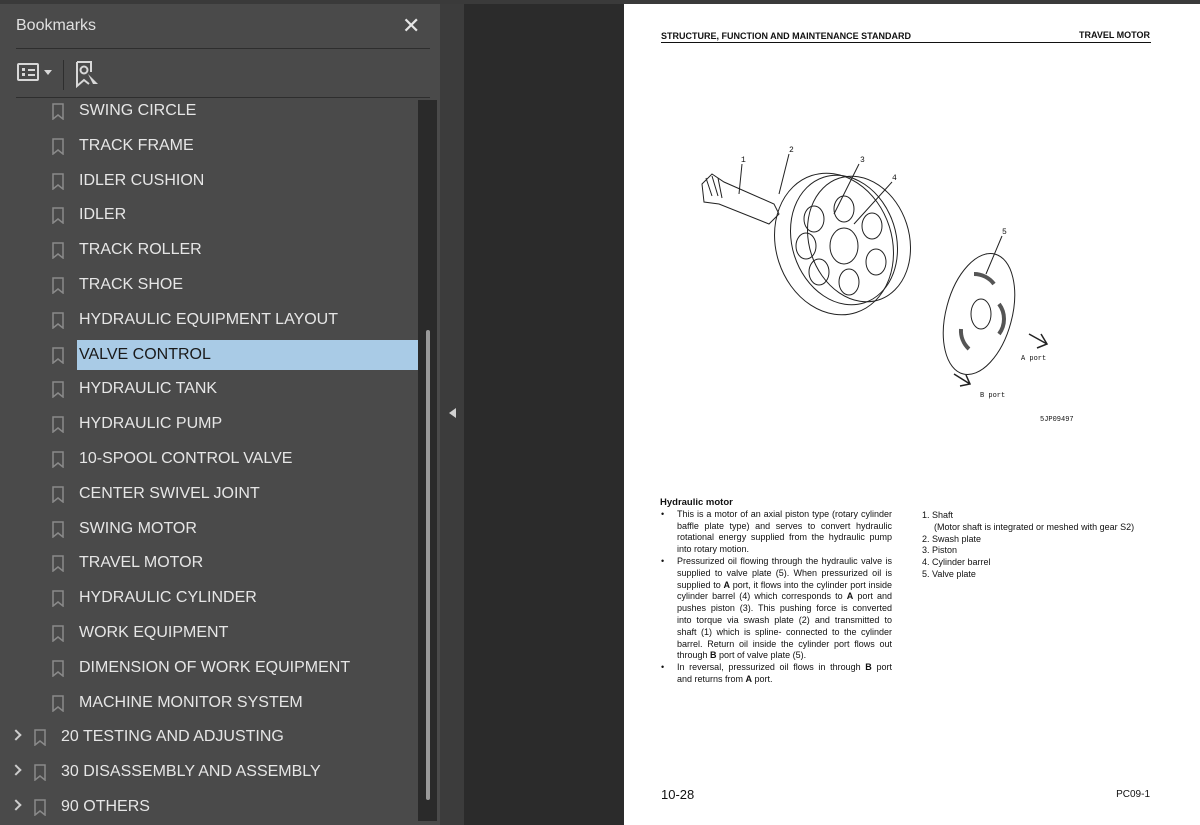  Describe the element at coordinates (142, 180) in the screenshot. I see `bookmark-label: IDLER CUSHION` at that location.